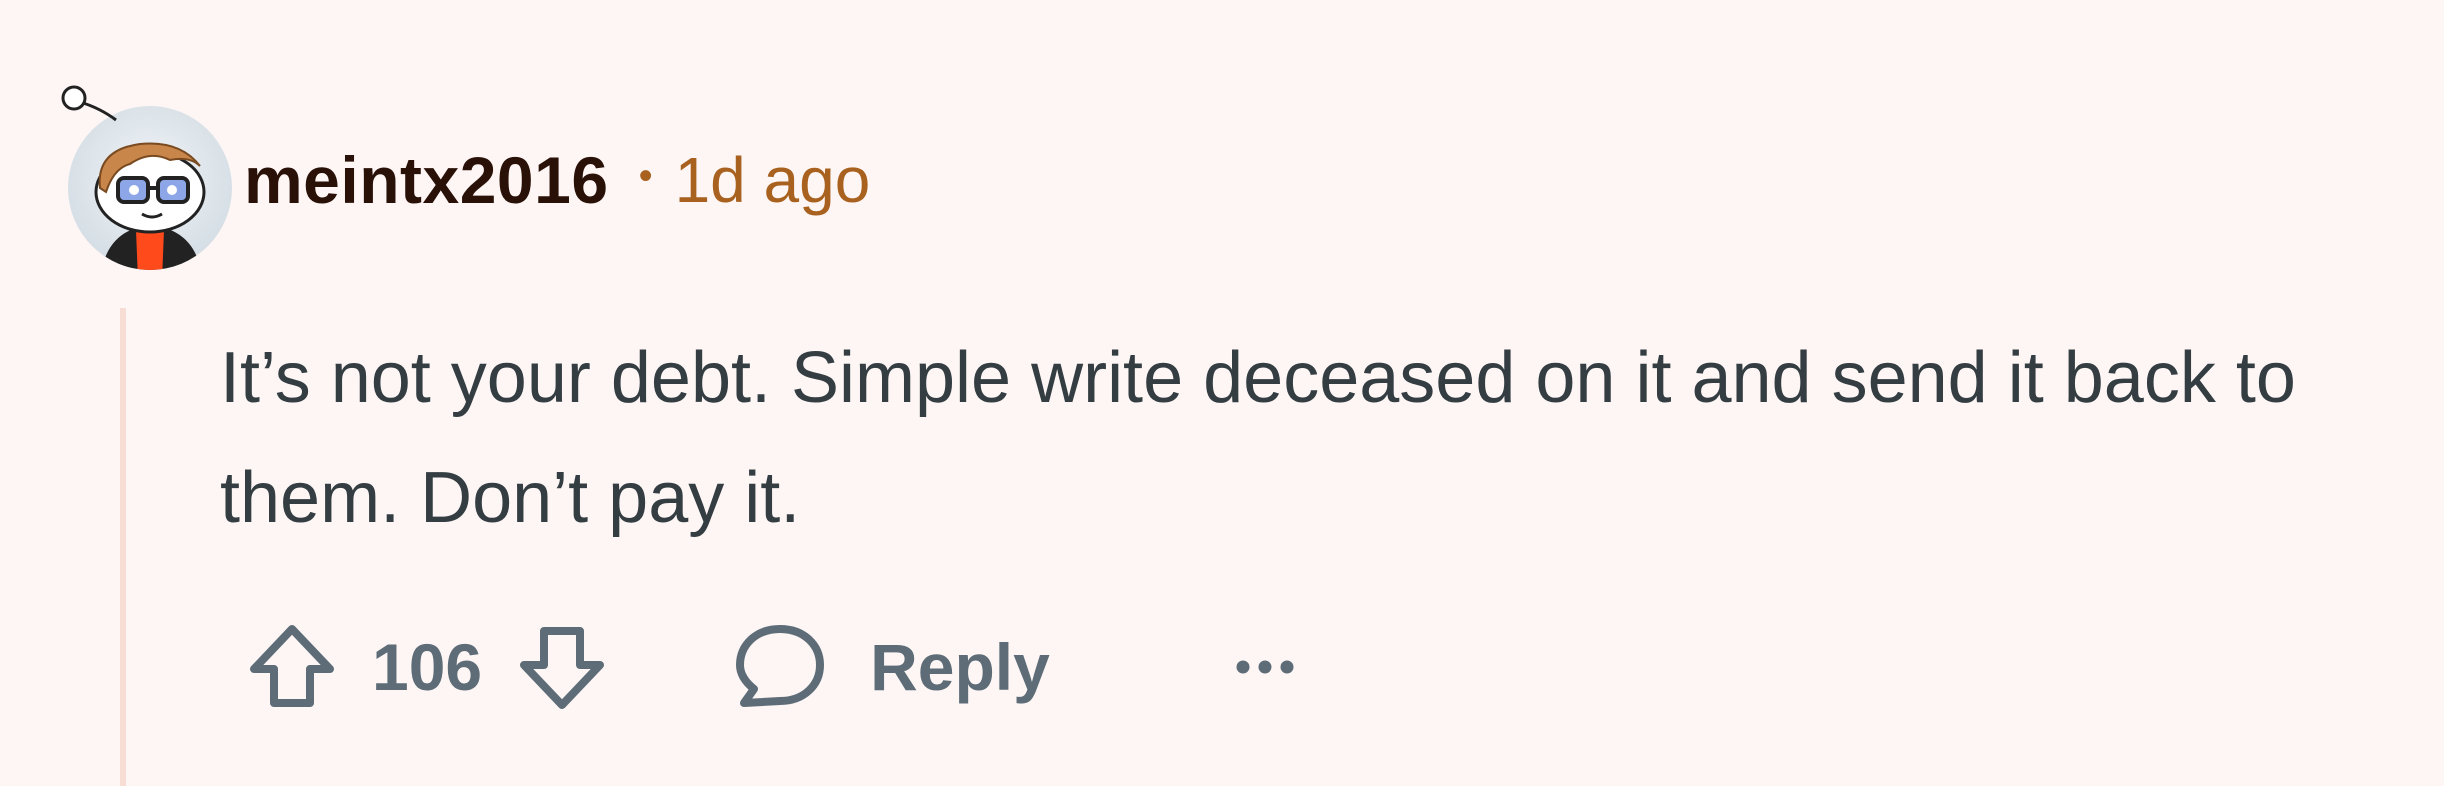 The height and width of the screenshot is (786, 2444). Describe the element at coordinates (427, 667) in the screenshot. I see `vote-score: 106` at that location.